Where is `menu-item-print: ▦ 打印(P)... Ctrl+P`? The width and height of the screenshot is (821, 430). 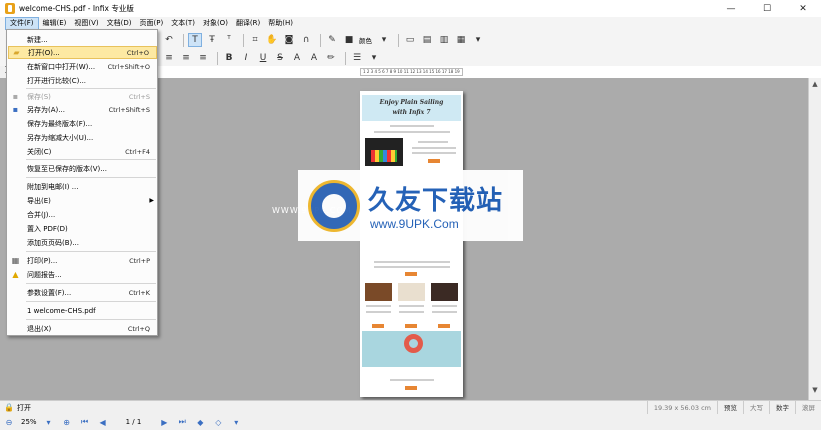
menu-item-print: ▦ 打印(P)... Ctrl+P is located at coordinates (82, 260).